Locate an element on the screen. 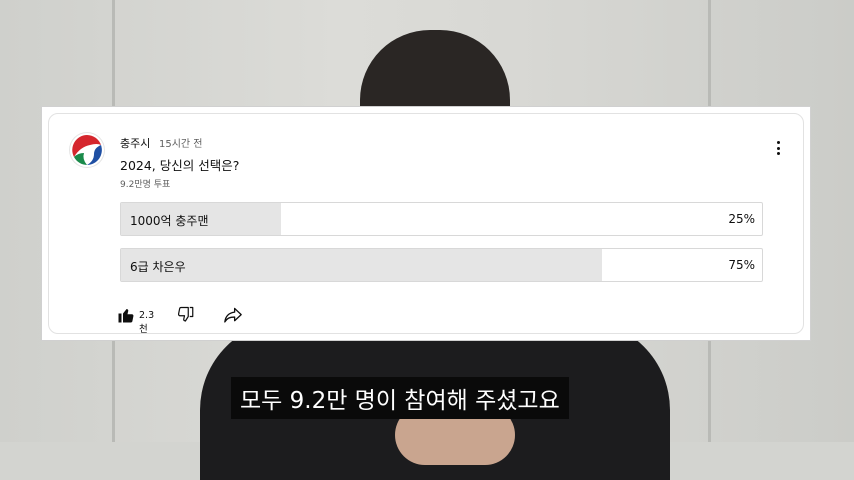 This screenshot has width=854, height=480. thumbs-down-icon is located at coordinates (186, 317).